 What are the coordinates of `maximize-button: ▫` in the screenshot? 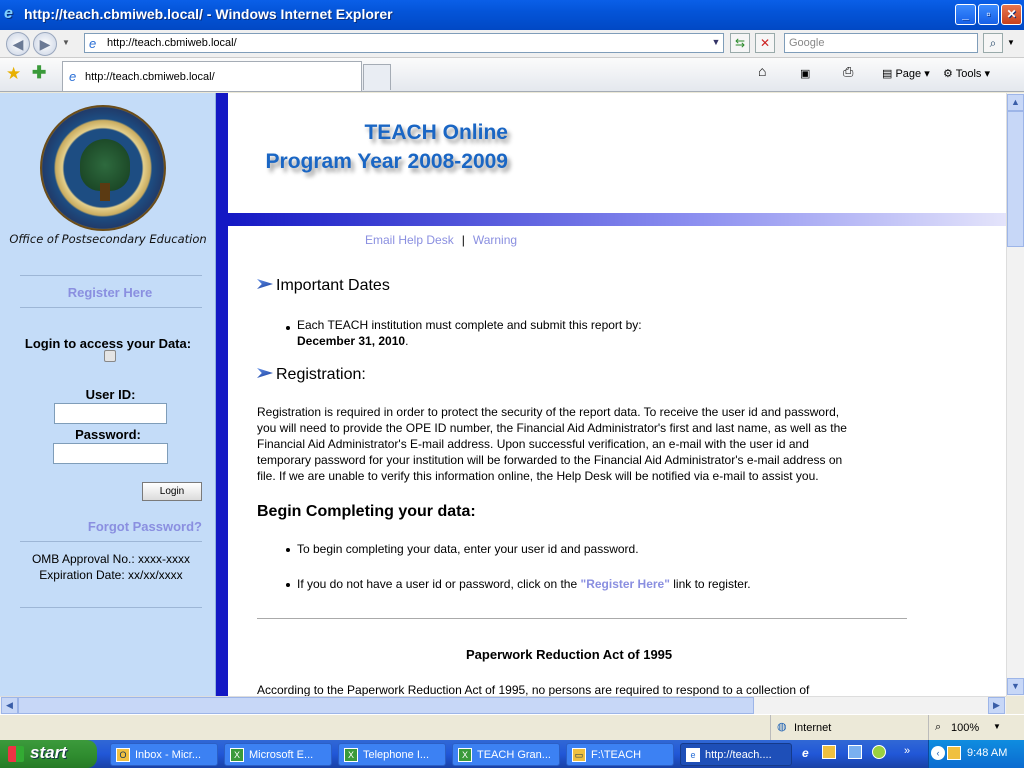 It's located at (988, 14).